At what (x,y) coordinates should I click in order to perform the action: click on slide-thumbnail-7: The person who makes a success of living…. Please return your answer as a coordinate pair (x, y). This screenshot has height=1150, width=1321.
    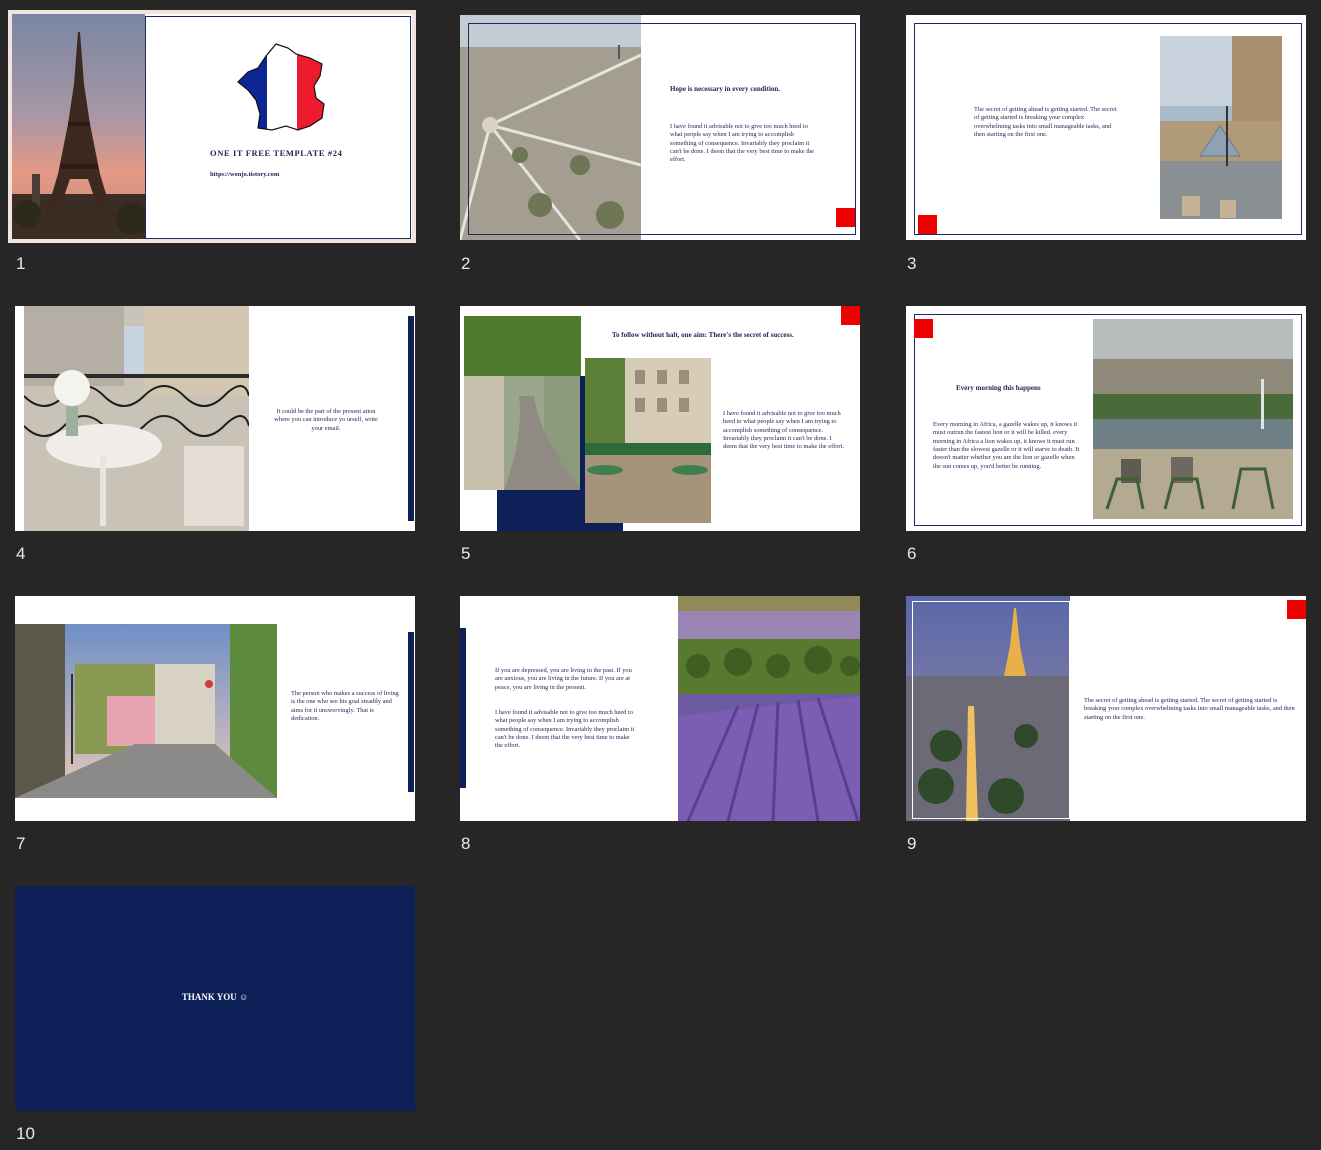
    Looking at the image, I should click on (215, 708).